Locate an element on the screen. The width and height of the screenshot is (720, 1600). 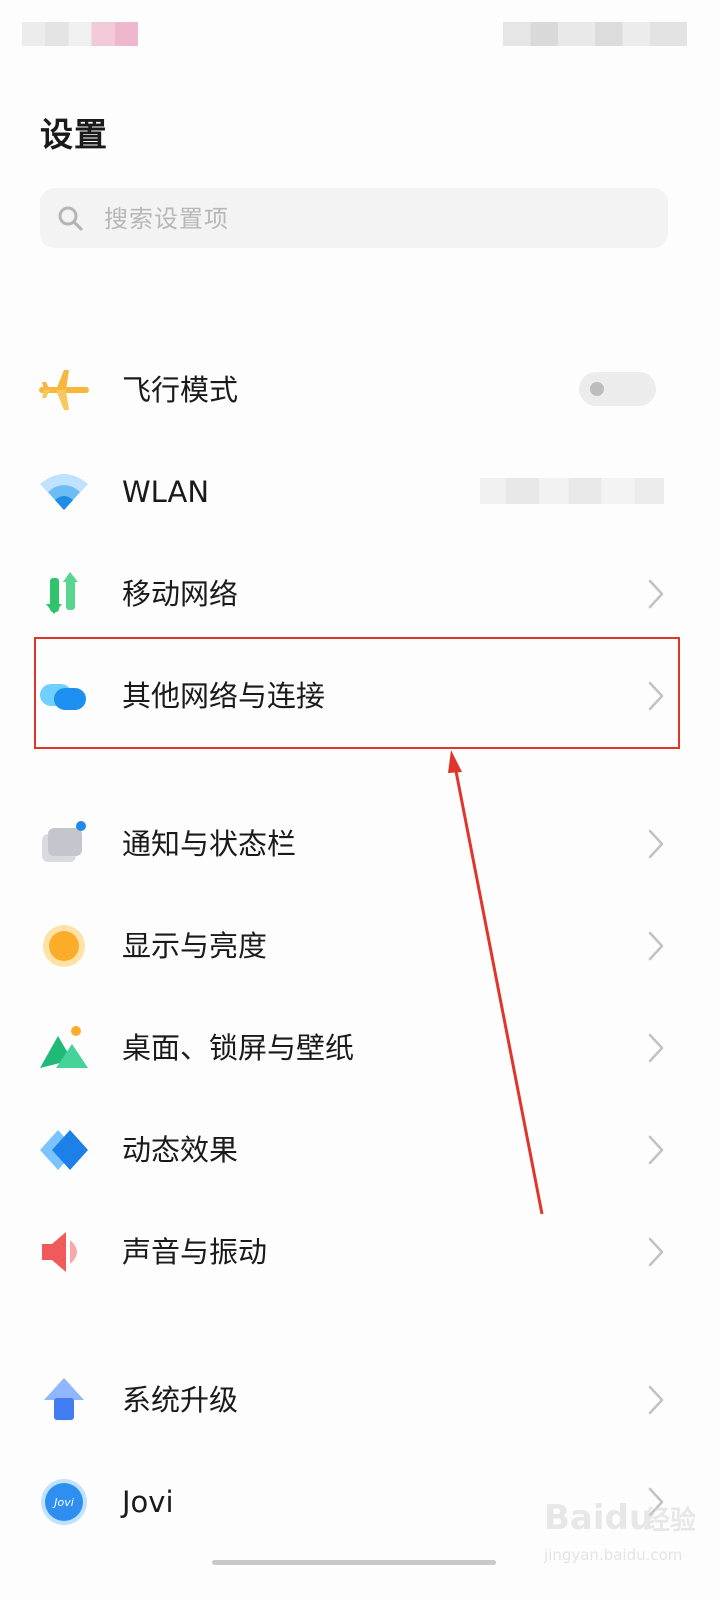
settings-item-label: 移动网络 is located at coordinates (180, 594).